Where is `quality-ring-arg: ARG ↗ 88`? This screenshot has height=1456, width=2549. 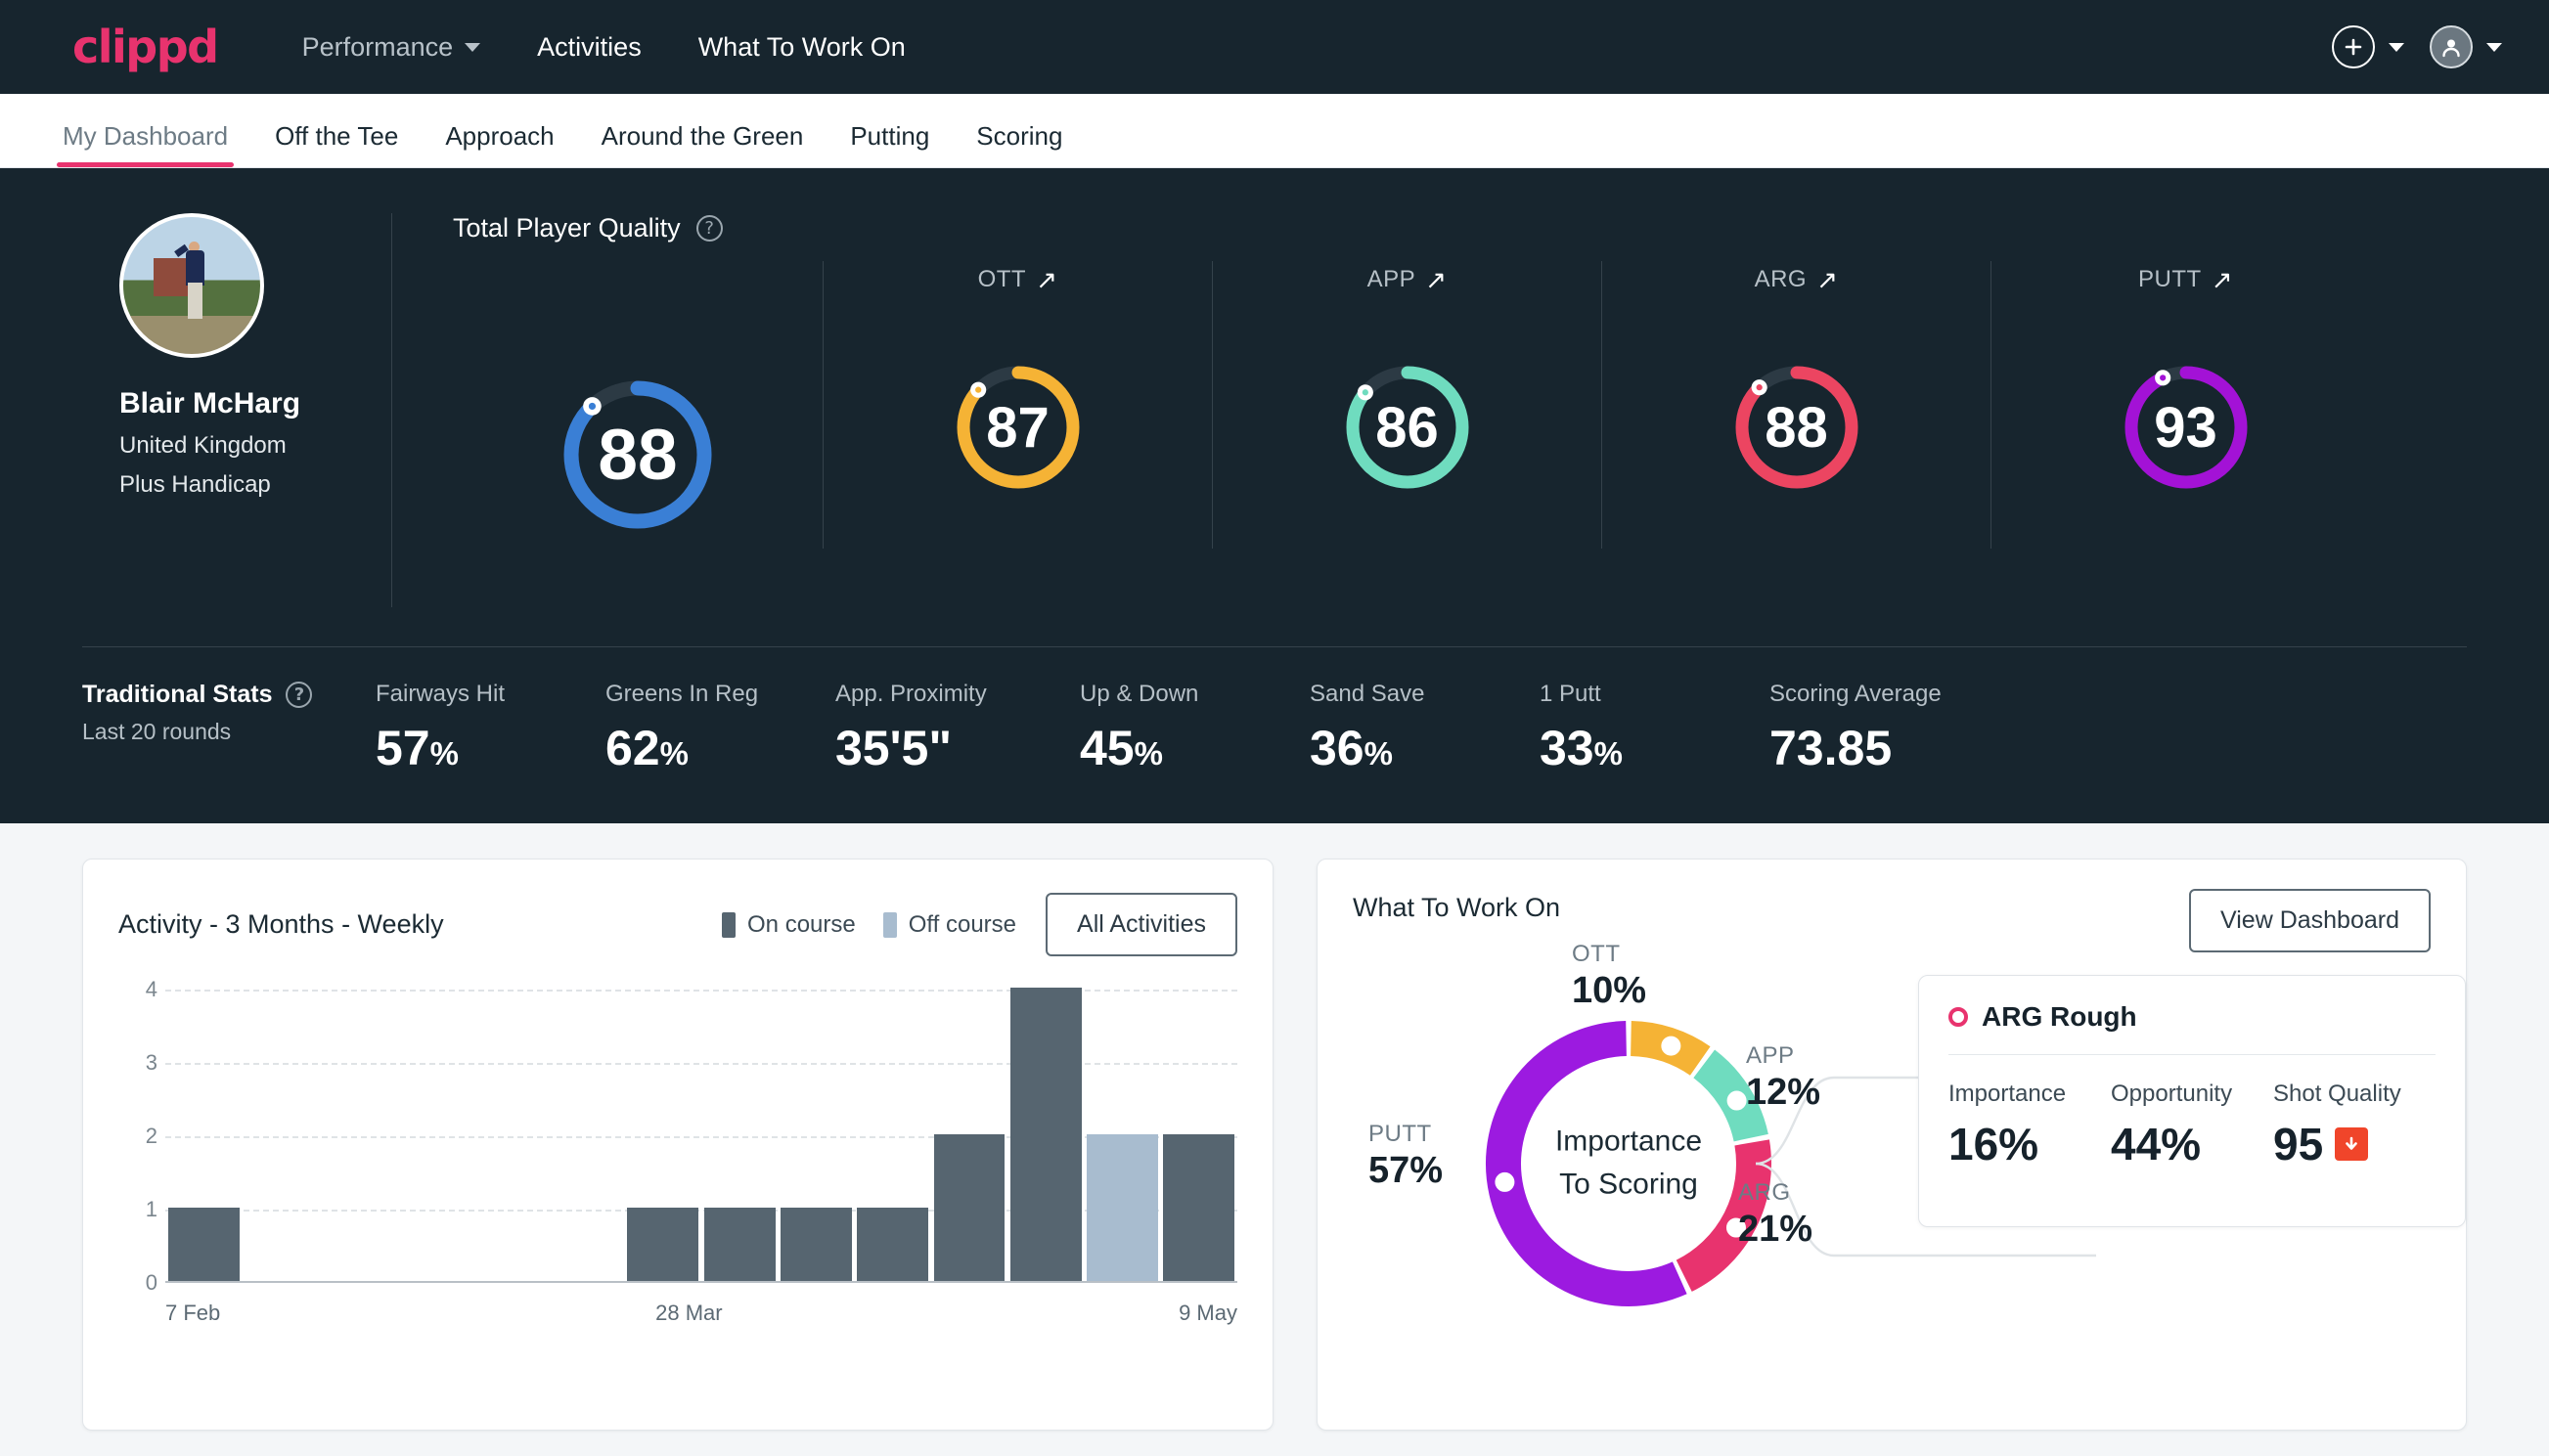
quality-ring-arg: ARG ↗ 88 is located at coordinates (1796, 405).